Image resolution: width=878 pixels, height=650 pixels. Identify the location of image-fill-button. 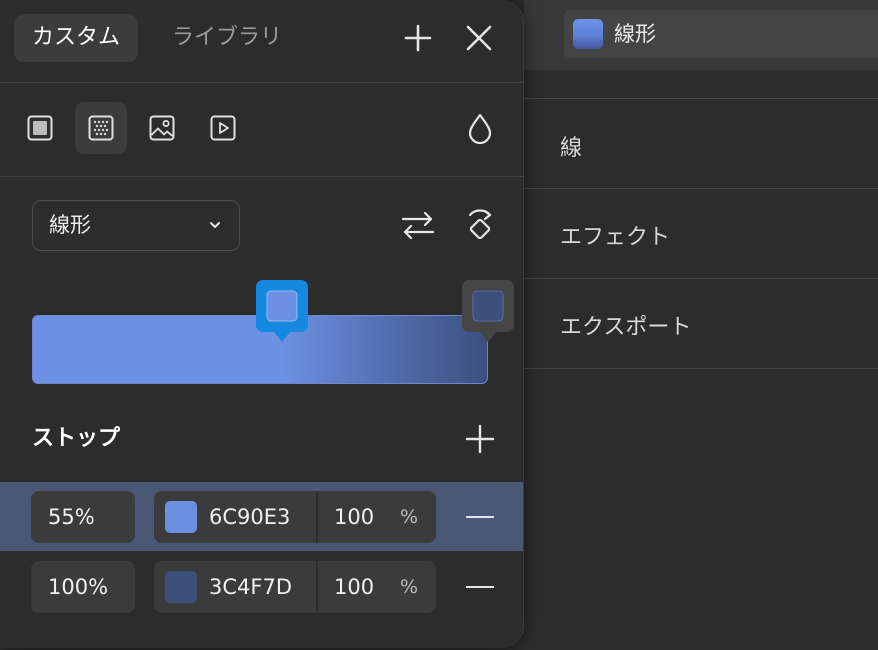
(162, 128).